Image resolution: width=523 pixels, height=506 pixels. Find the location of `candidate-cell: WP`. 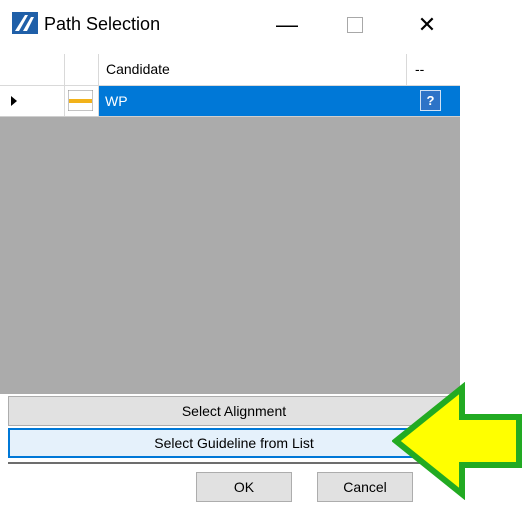

candidate-cell: WP is located at coordinates (253, 101).